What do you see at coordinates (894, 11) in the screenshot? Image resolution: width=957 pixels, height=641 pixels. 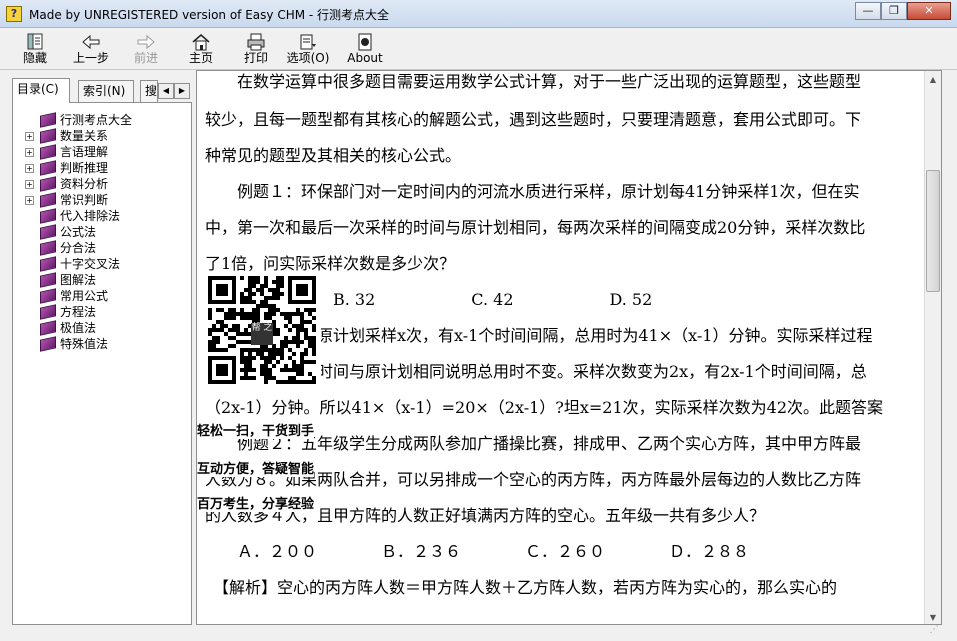 I see `maximize-button: ❐` at bounding box center [894, 11].